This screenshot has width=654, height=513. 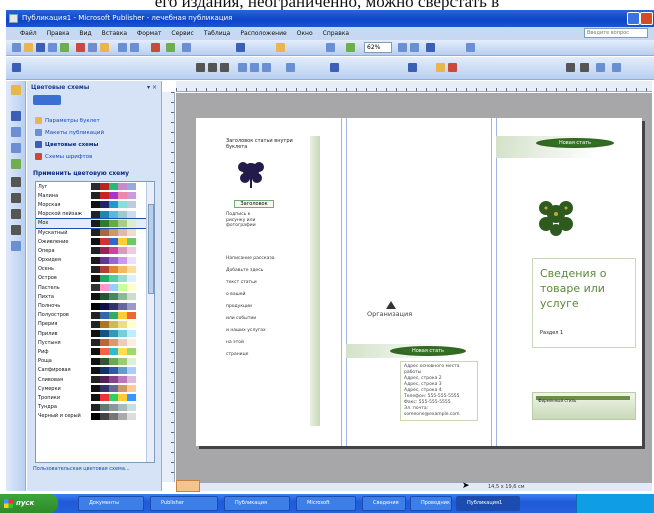 I want to click on taskbar-button: Publisher, so click(x=184, y=503).